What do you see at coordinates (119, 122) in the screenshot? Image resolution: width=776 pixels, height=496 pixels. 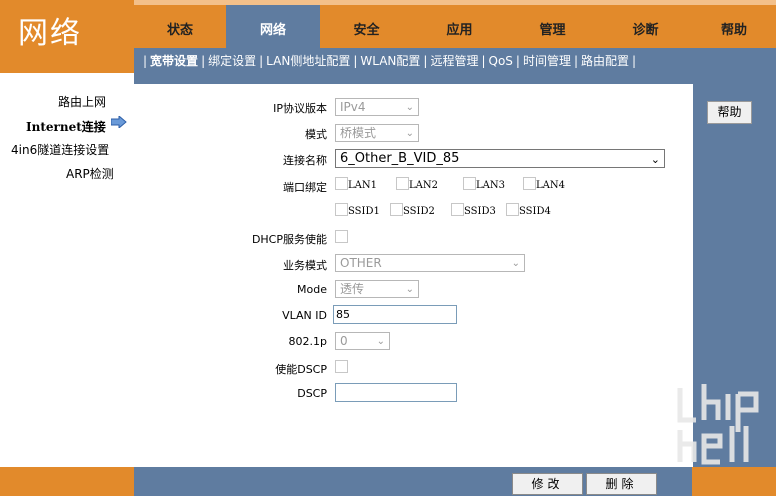 I see `arrow-right-icon` at bounding box center [119, 122].